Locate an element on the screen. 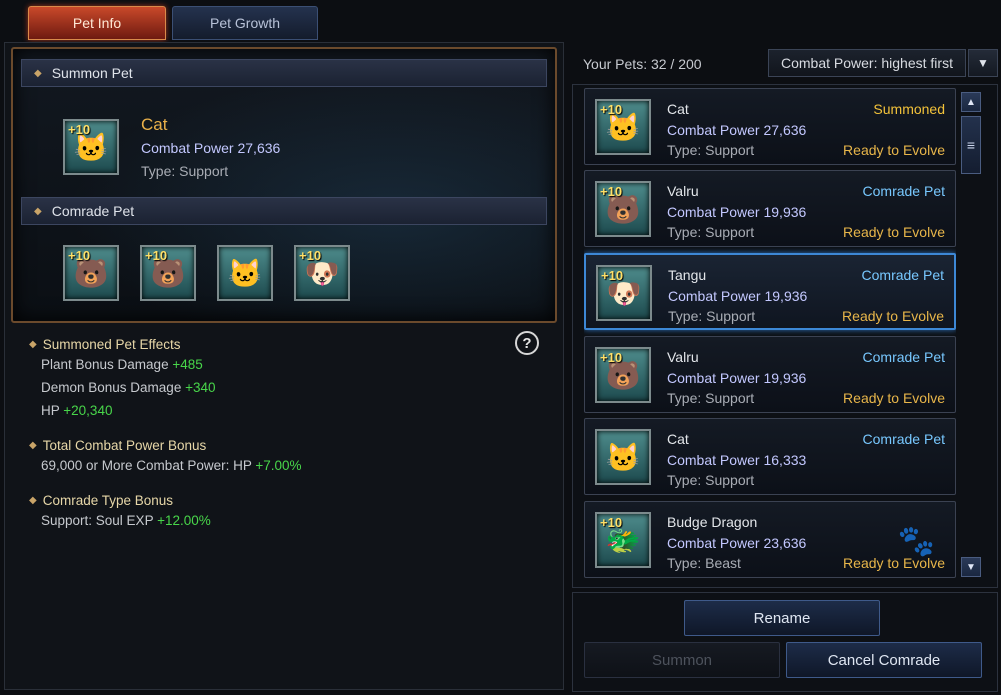  pet-portrait: +10 🐱 is located at coordinates (623, 127).